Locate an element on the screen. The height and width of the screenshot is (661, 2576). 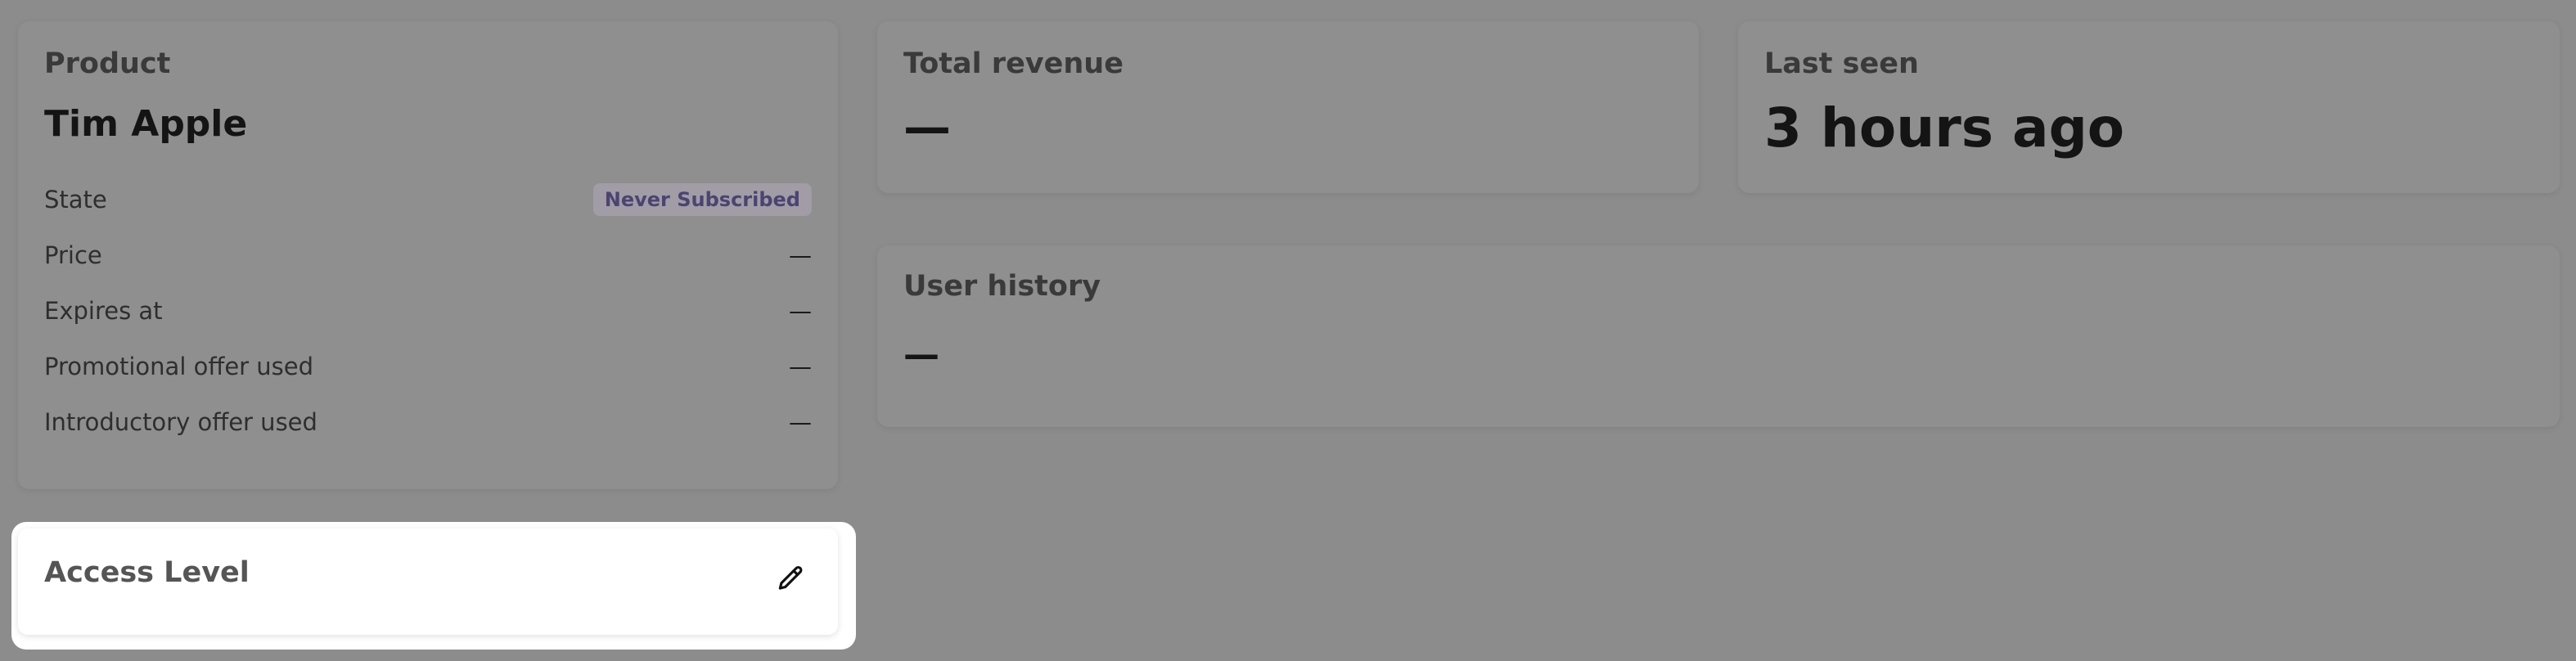
state-label: State is located at coordinates (75, 200).